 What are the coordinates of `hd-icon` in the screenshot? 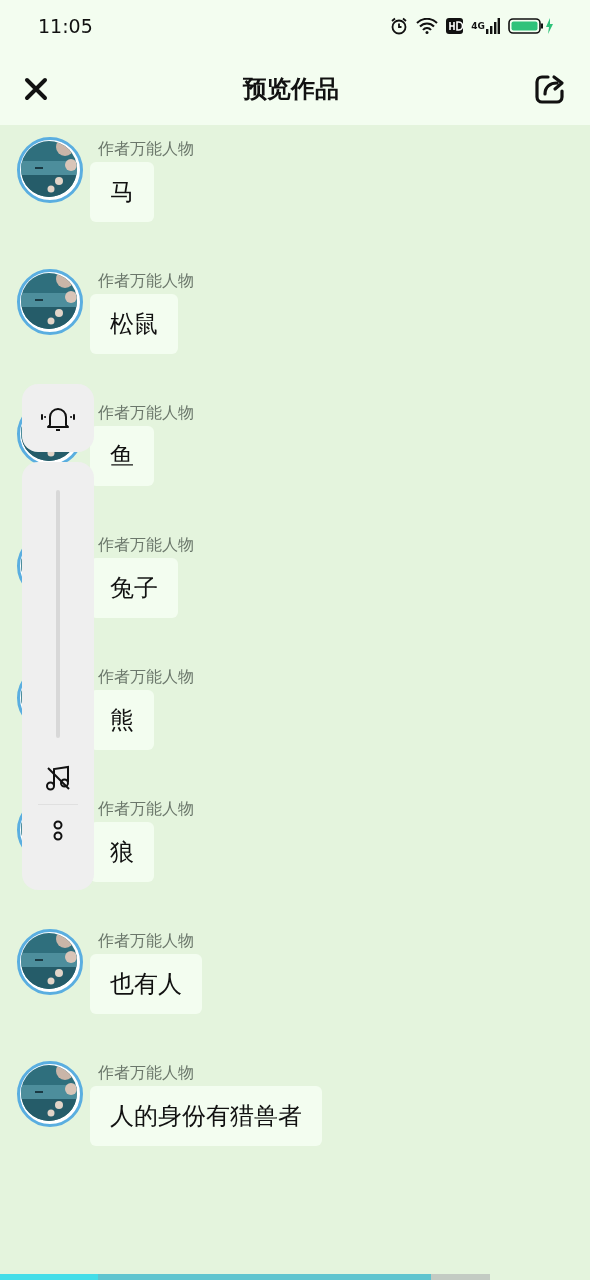 It's located at (455, 26).